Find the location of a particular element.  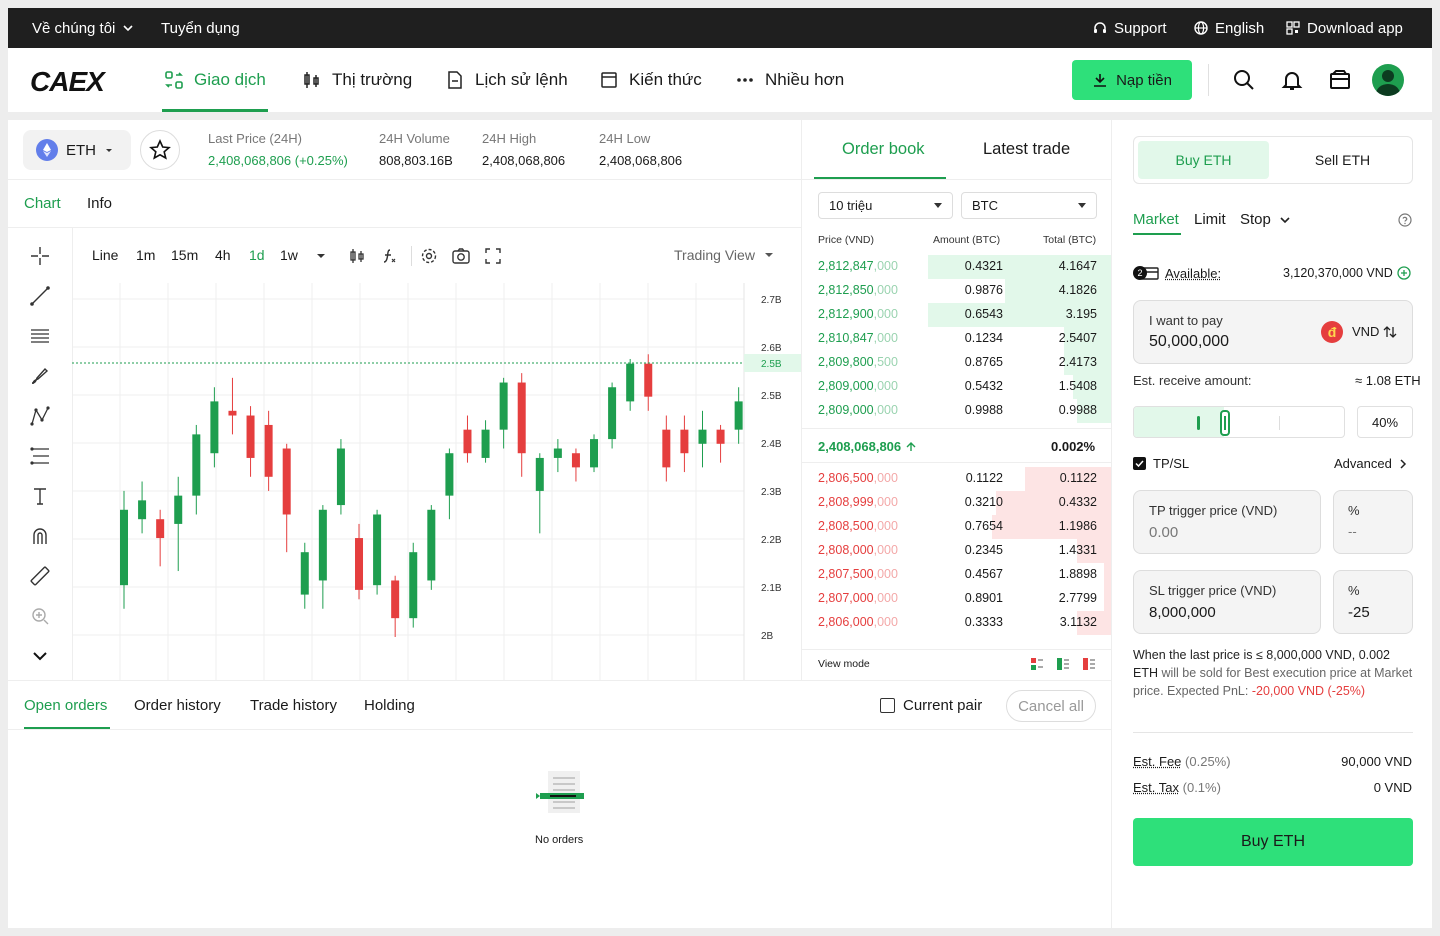

ask-row: 2,808,999,000 0.3210 0.4332 is located at coordinates (957, 503).